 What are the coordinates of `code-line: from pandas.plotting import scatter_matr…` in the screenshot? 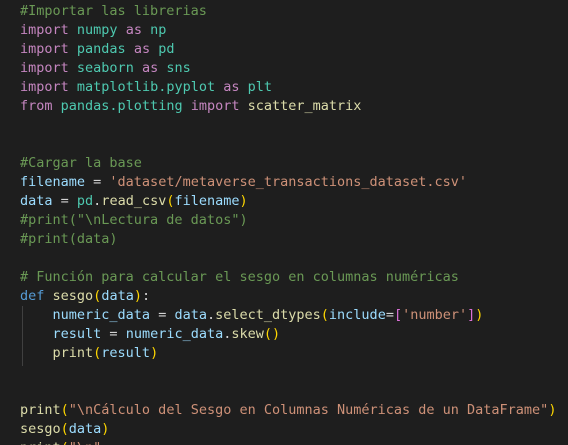 It's located at (190, 106).